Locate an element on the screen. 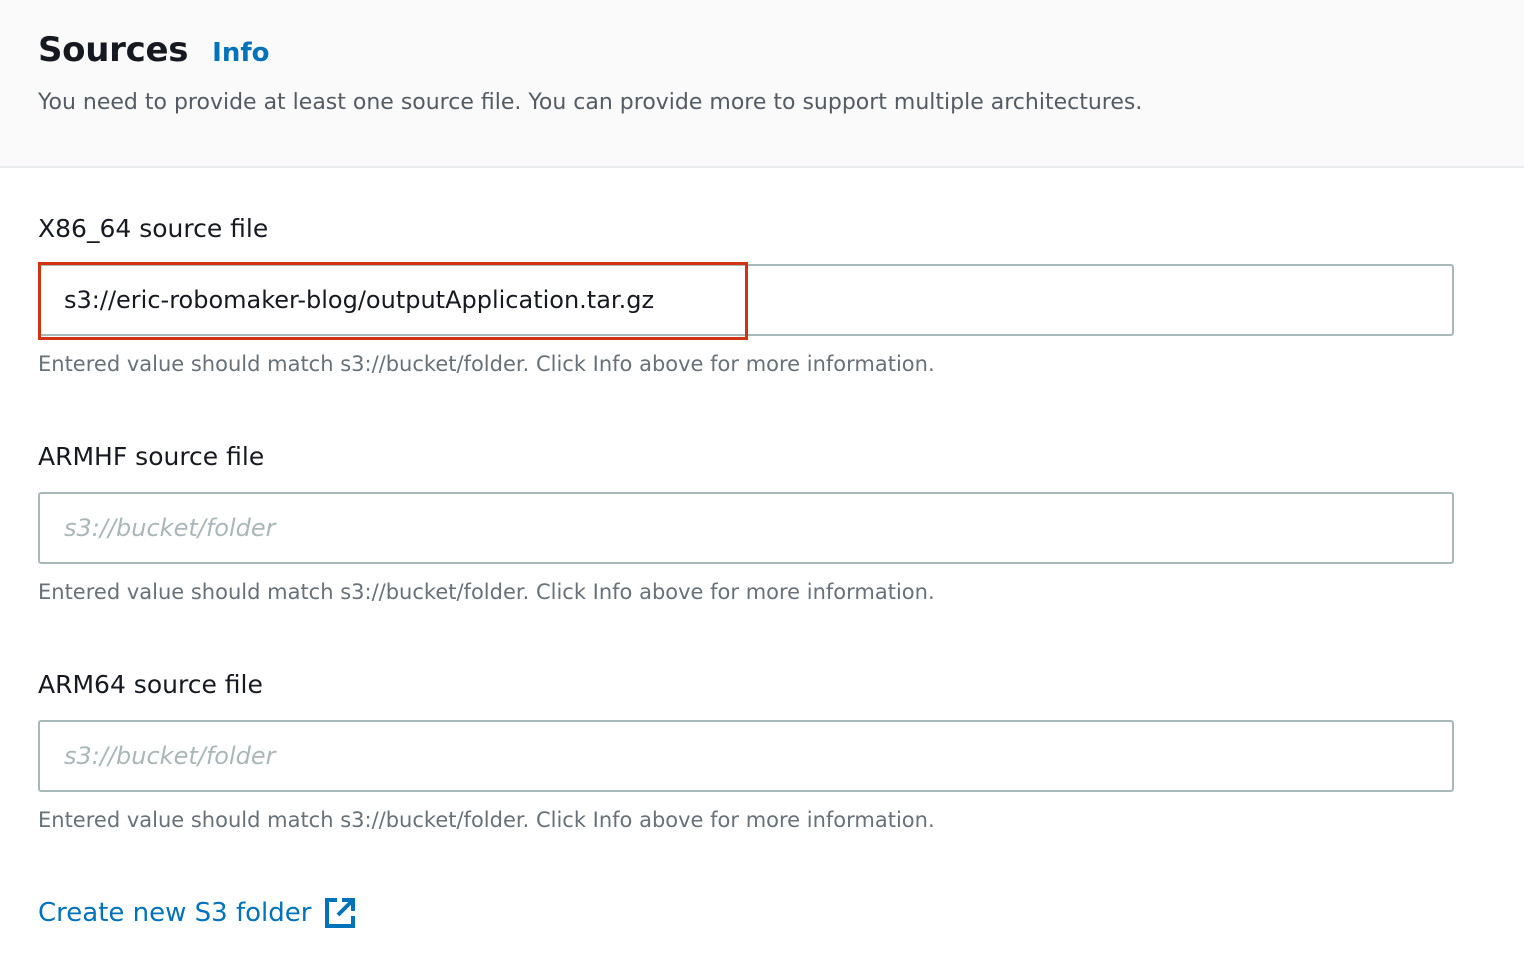 This screenshot has width=1524, height=960. title-row: Sources Info is located at coordinates (154, 50).